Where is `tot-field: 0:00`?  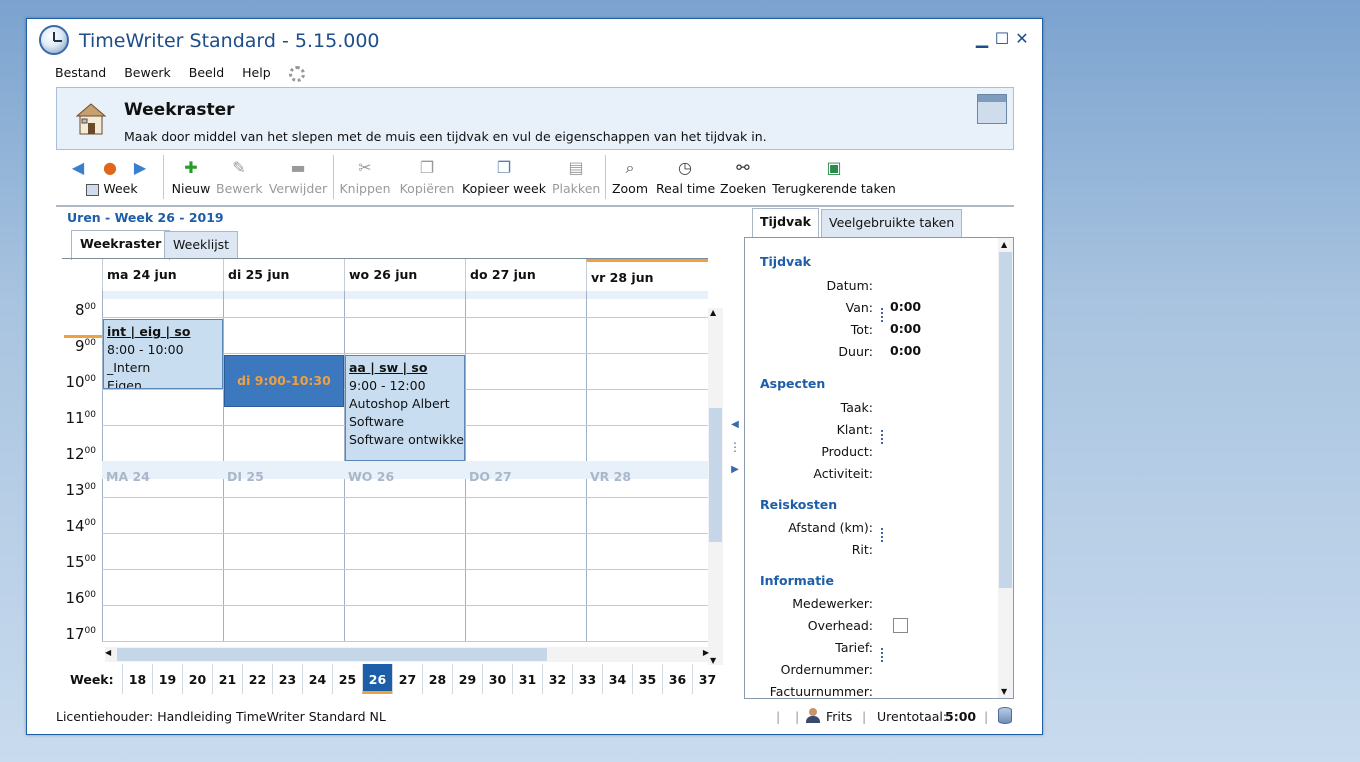 tot-field: 0:00 is located at coordinates (905, 328).